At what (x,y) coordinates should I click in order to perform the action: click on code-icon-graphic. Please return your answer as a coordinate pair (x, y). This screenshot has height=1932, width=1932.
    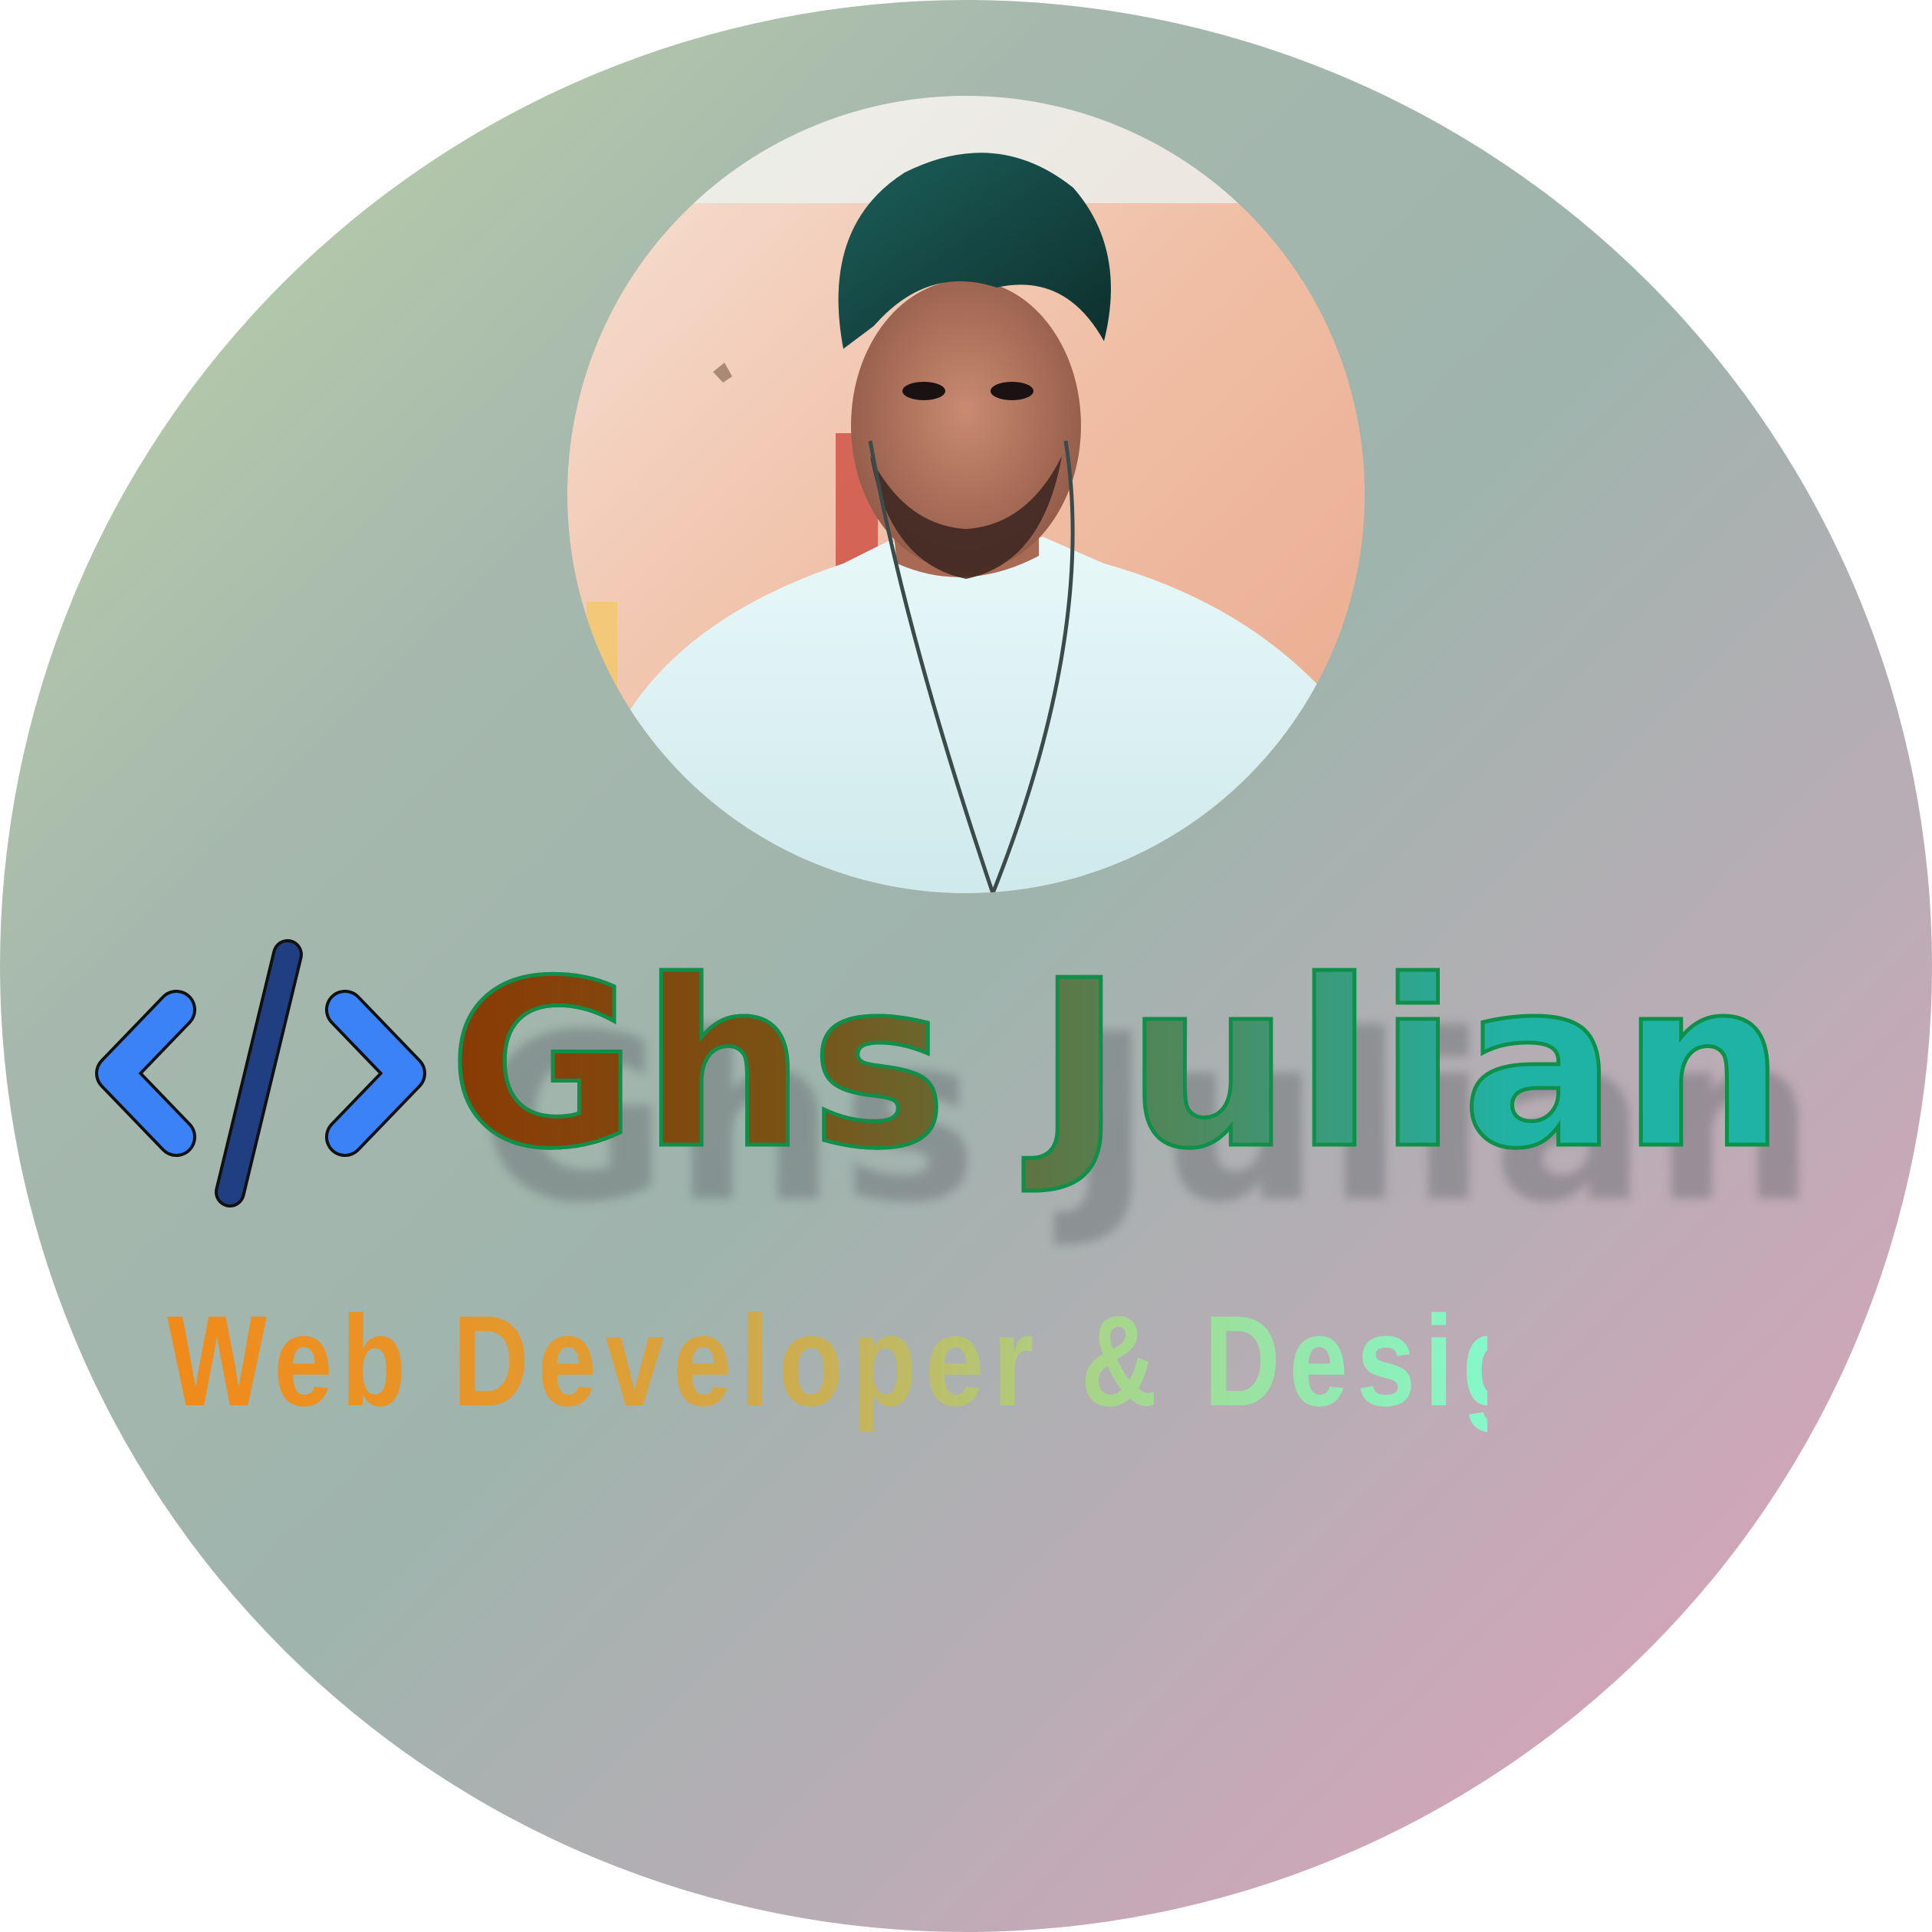
    Looking at the image, I should click on (260, 1073).